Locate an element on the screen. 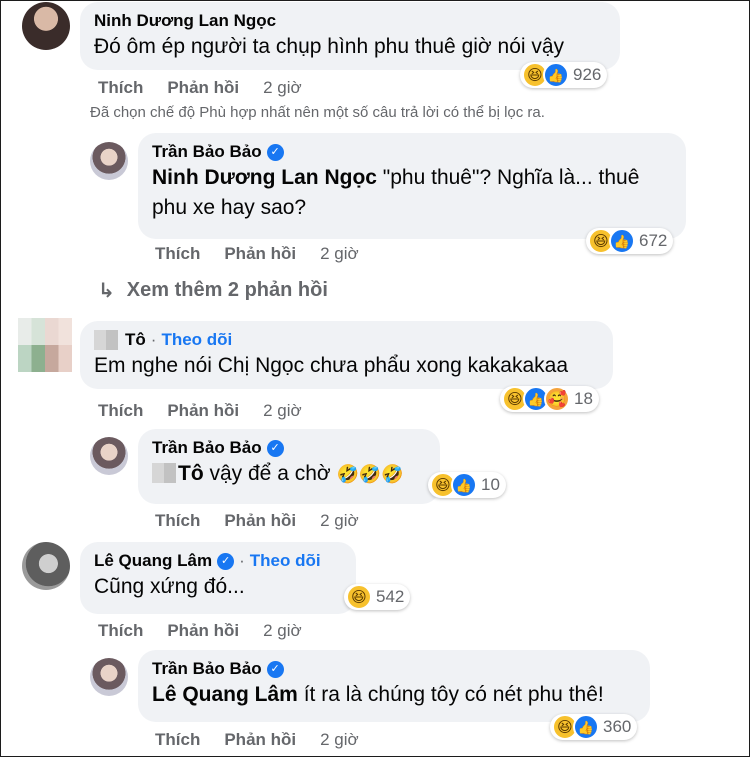 Image resolution: width=750 pixels, height=757 pixels. reaction-count: 926 is located at coordinates (587, 74).